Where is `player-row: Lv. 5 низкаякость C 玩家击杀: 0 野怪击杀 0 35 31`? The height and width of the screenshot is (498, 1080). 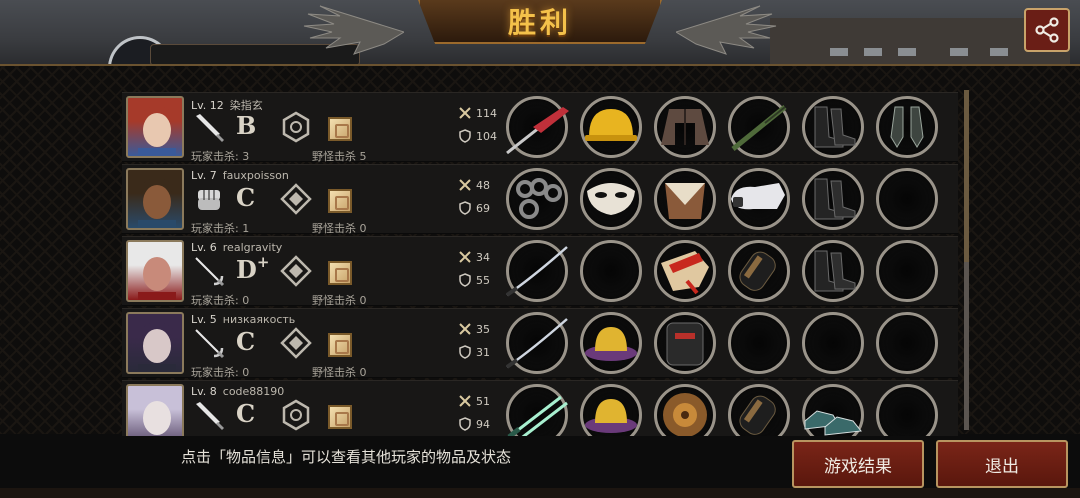
player-row: Lv. 5 низкаякость C 玩家击杀: 0 野怪击杀 0 35 31 is located at coordinates (540, 343).